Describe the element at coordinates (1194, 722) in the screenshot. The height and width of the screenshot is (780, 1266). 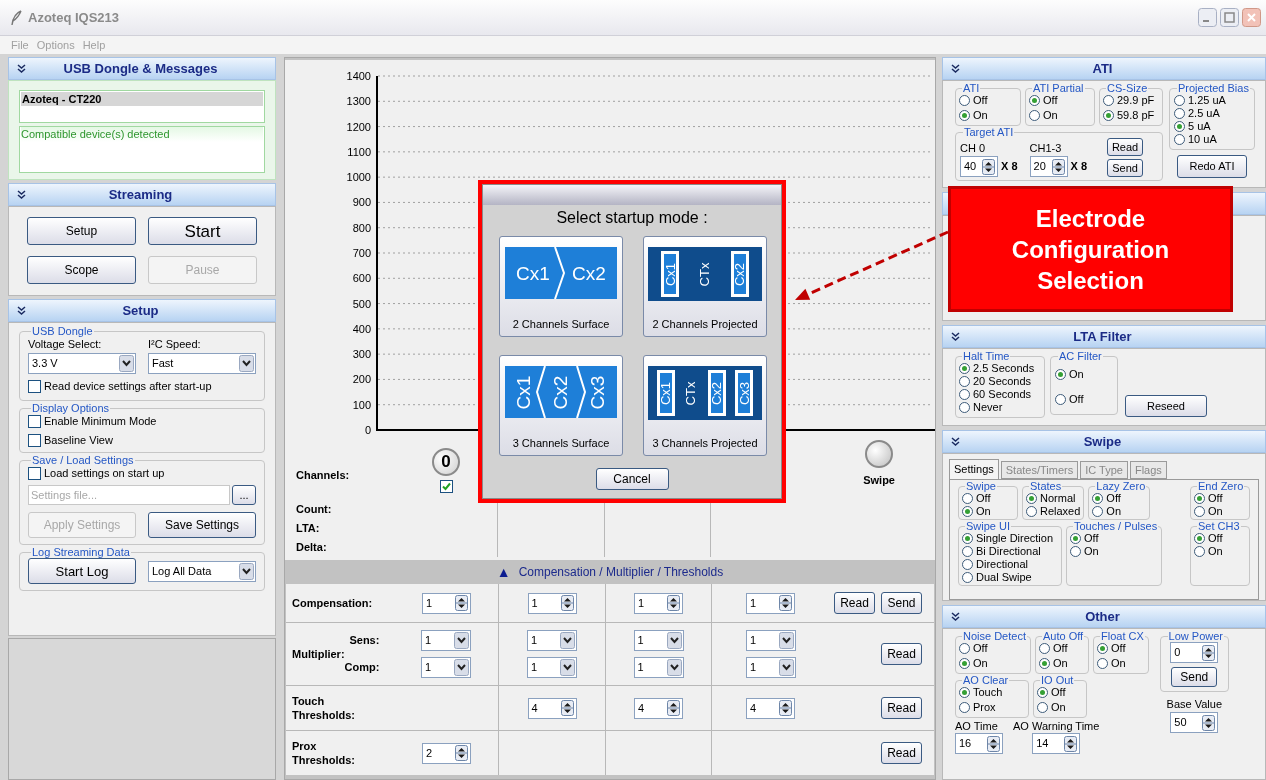
I see `number-field: 50` at that location.